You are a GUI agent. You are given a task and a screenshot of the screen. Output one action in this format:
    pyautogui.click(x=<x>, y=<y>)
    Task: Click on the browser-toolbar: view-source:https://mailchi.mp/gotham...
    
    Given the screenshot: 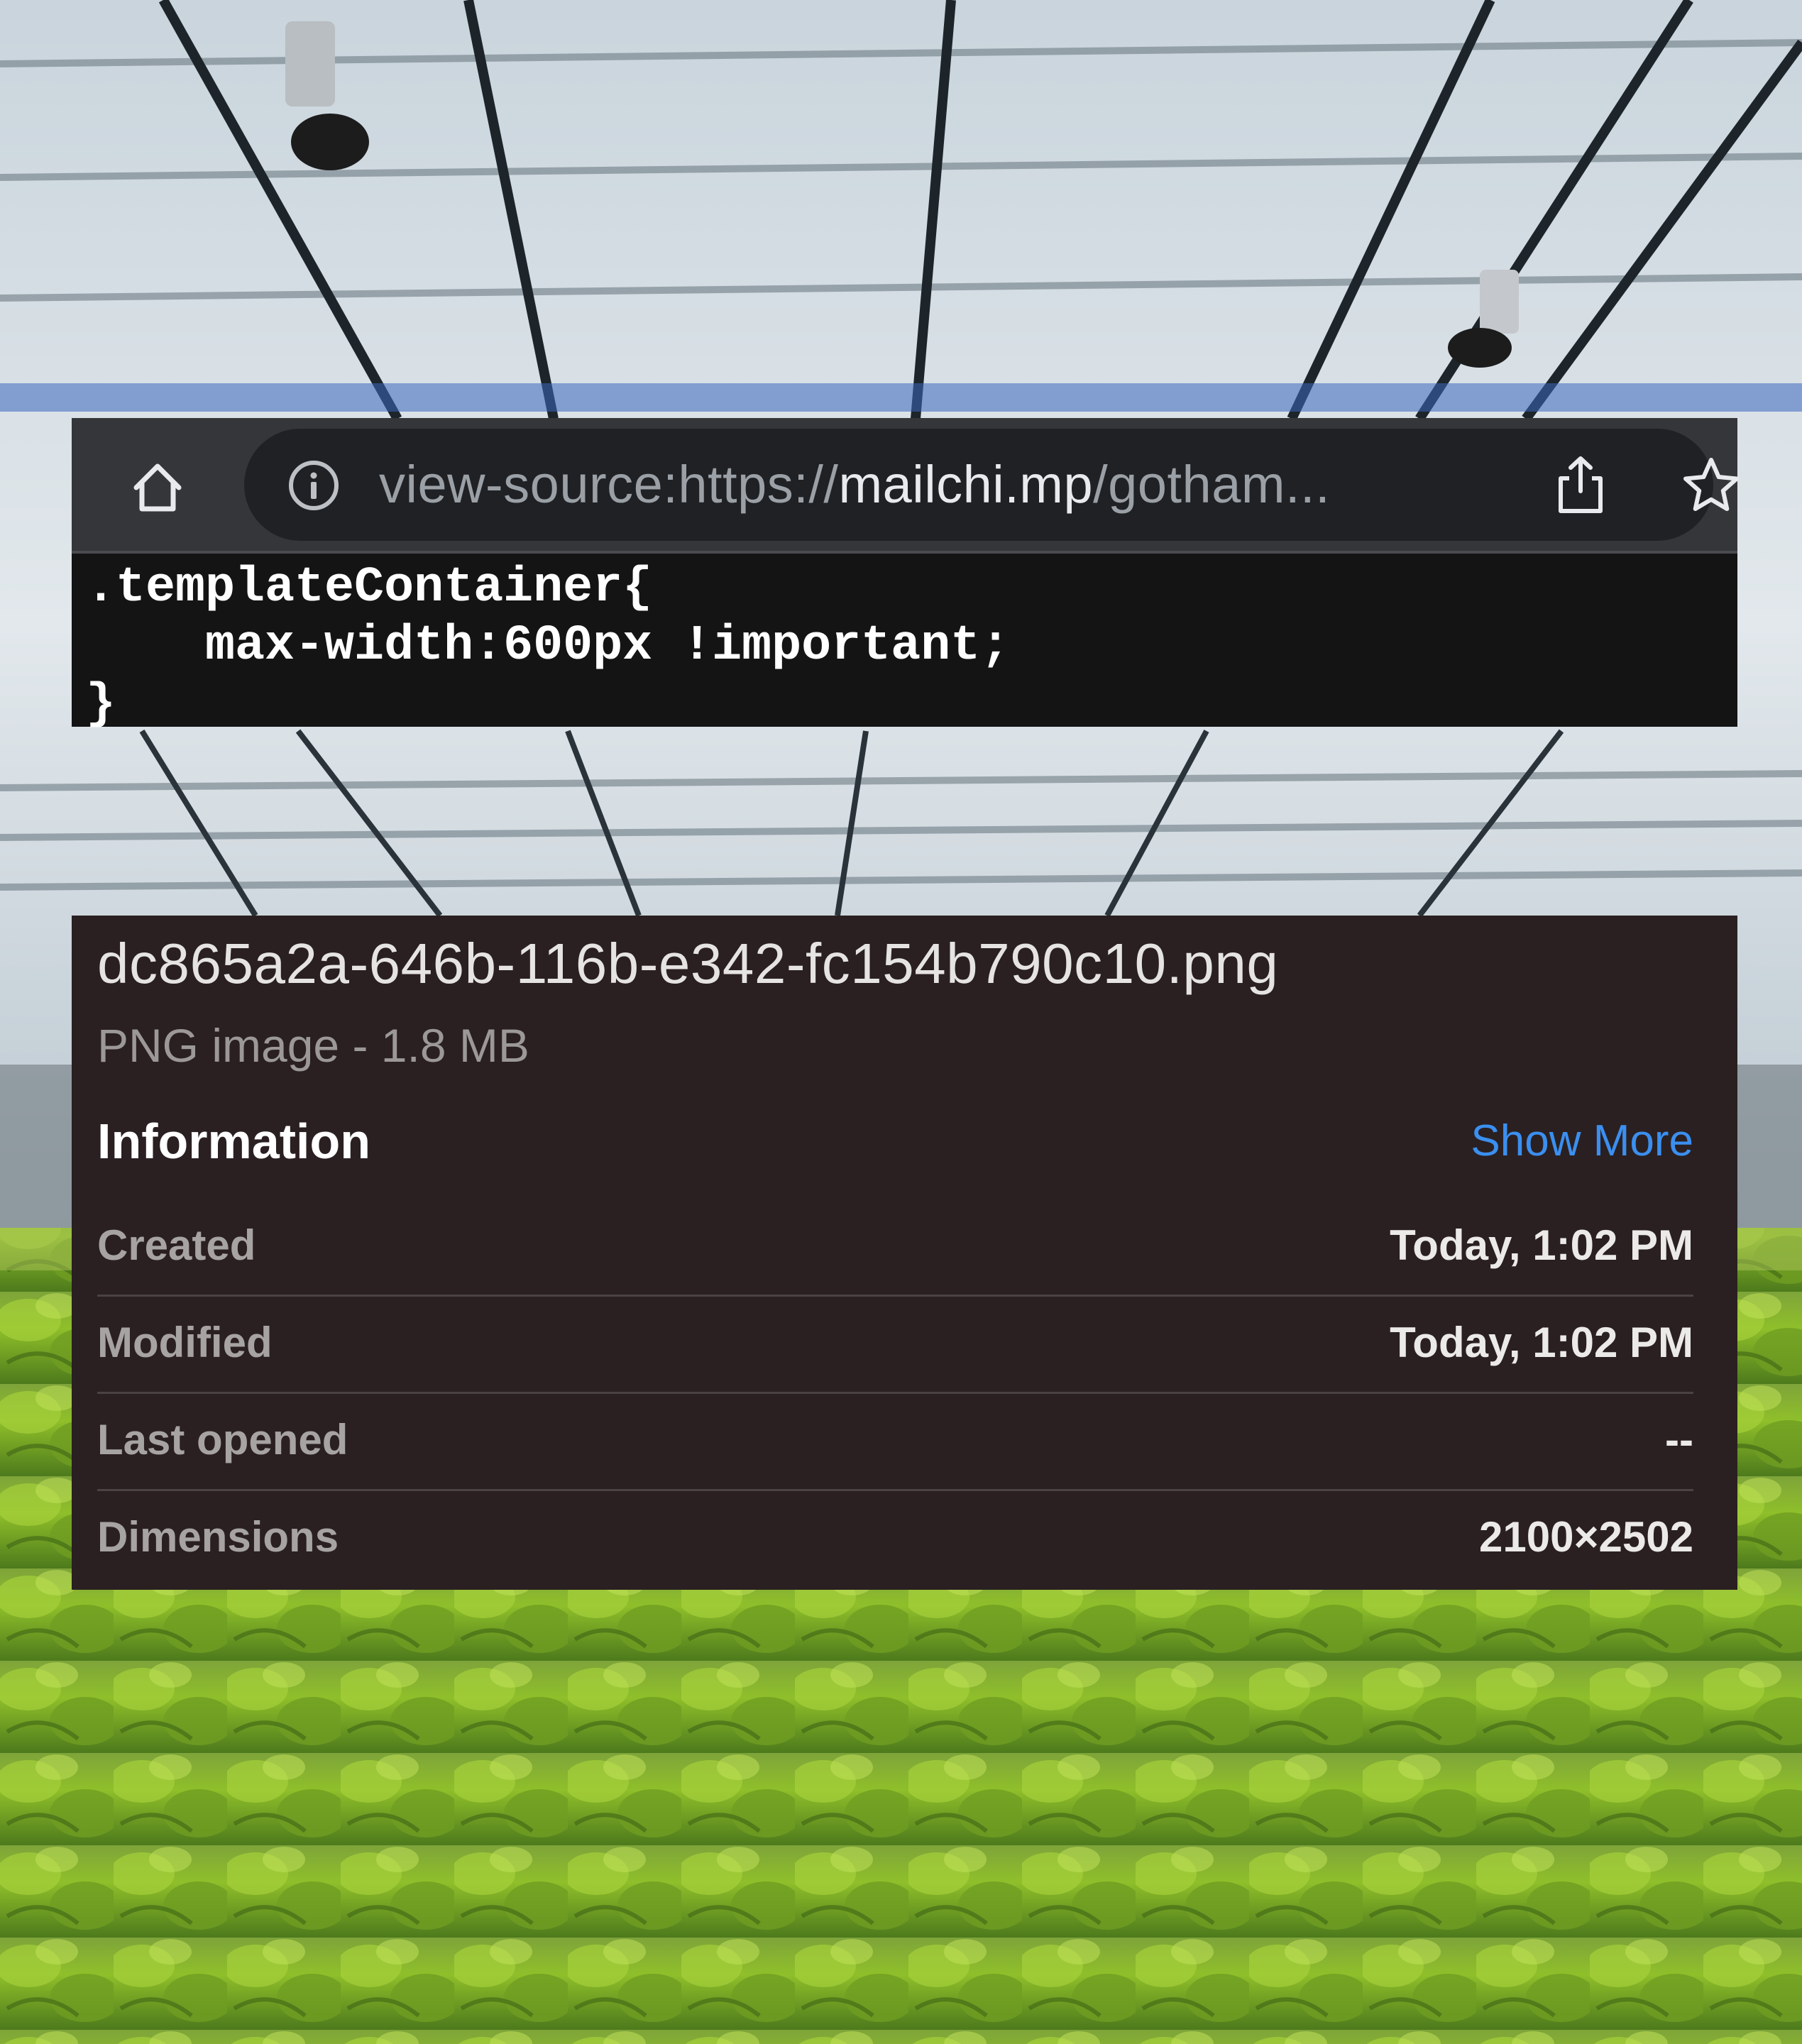 What is the action you would take?
    pyautogui.click(x=905, y=486)
    